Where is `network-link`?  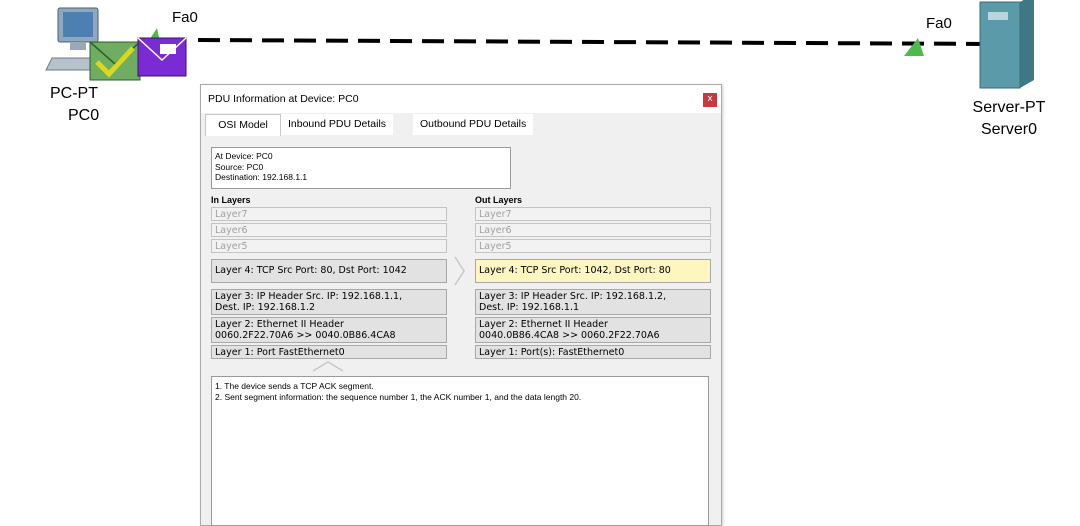 network-link is located at coordinates (599, 42).